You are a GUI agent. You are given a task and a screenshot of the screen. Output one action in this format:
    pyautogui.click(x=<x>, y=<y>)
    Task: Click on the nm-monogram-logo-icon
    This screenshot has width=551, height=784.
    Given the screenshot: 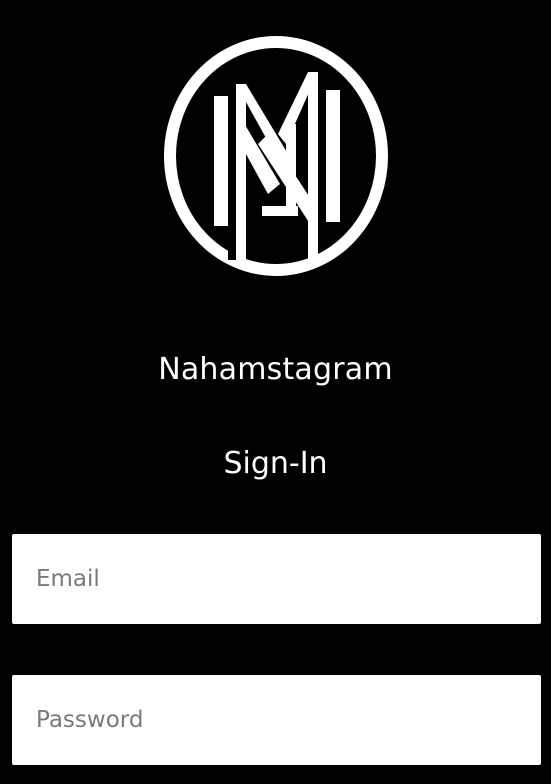 What is the action you would take?
    pyautogui.click(x=276, y=156)
    